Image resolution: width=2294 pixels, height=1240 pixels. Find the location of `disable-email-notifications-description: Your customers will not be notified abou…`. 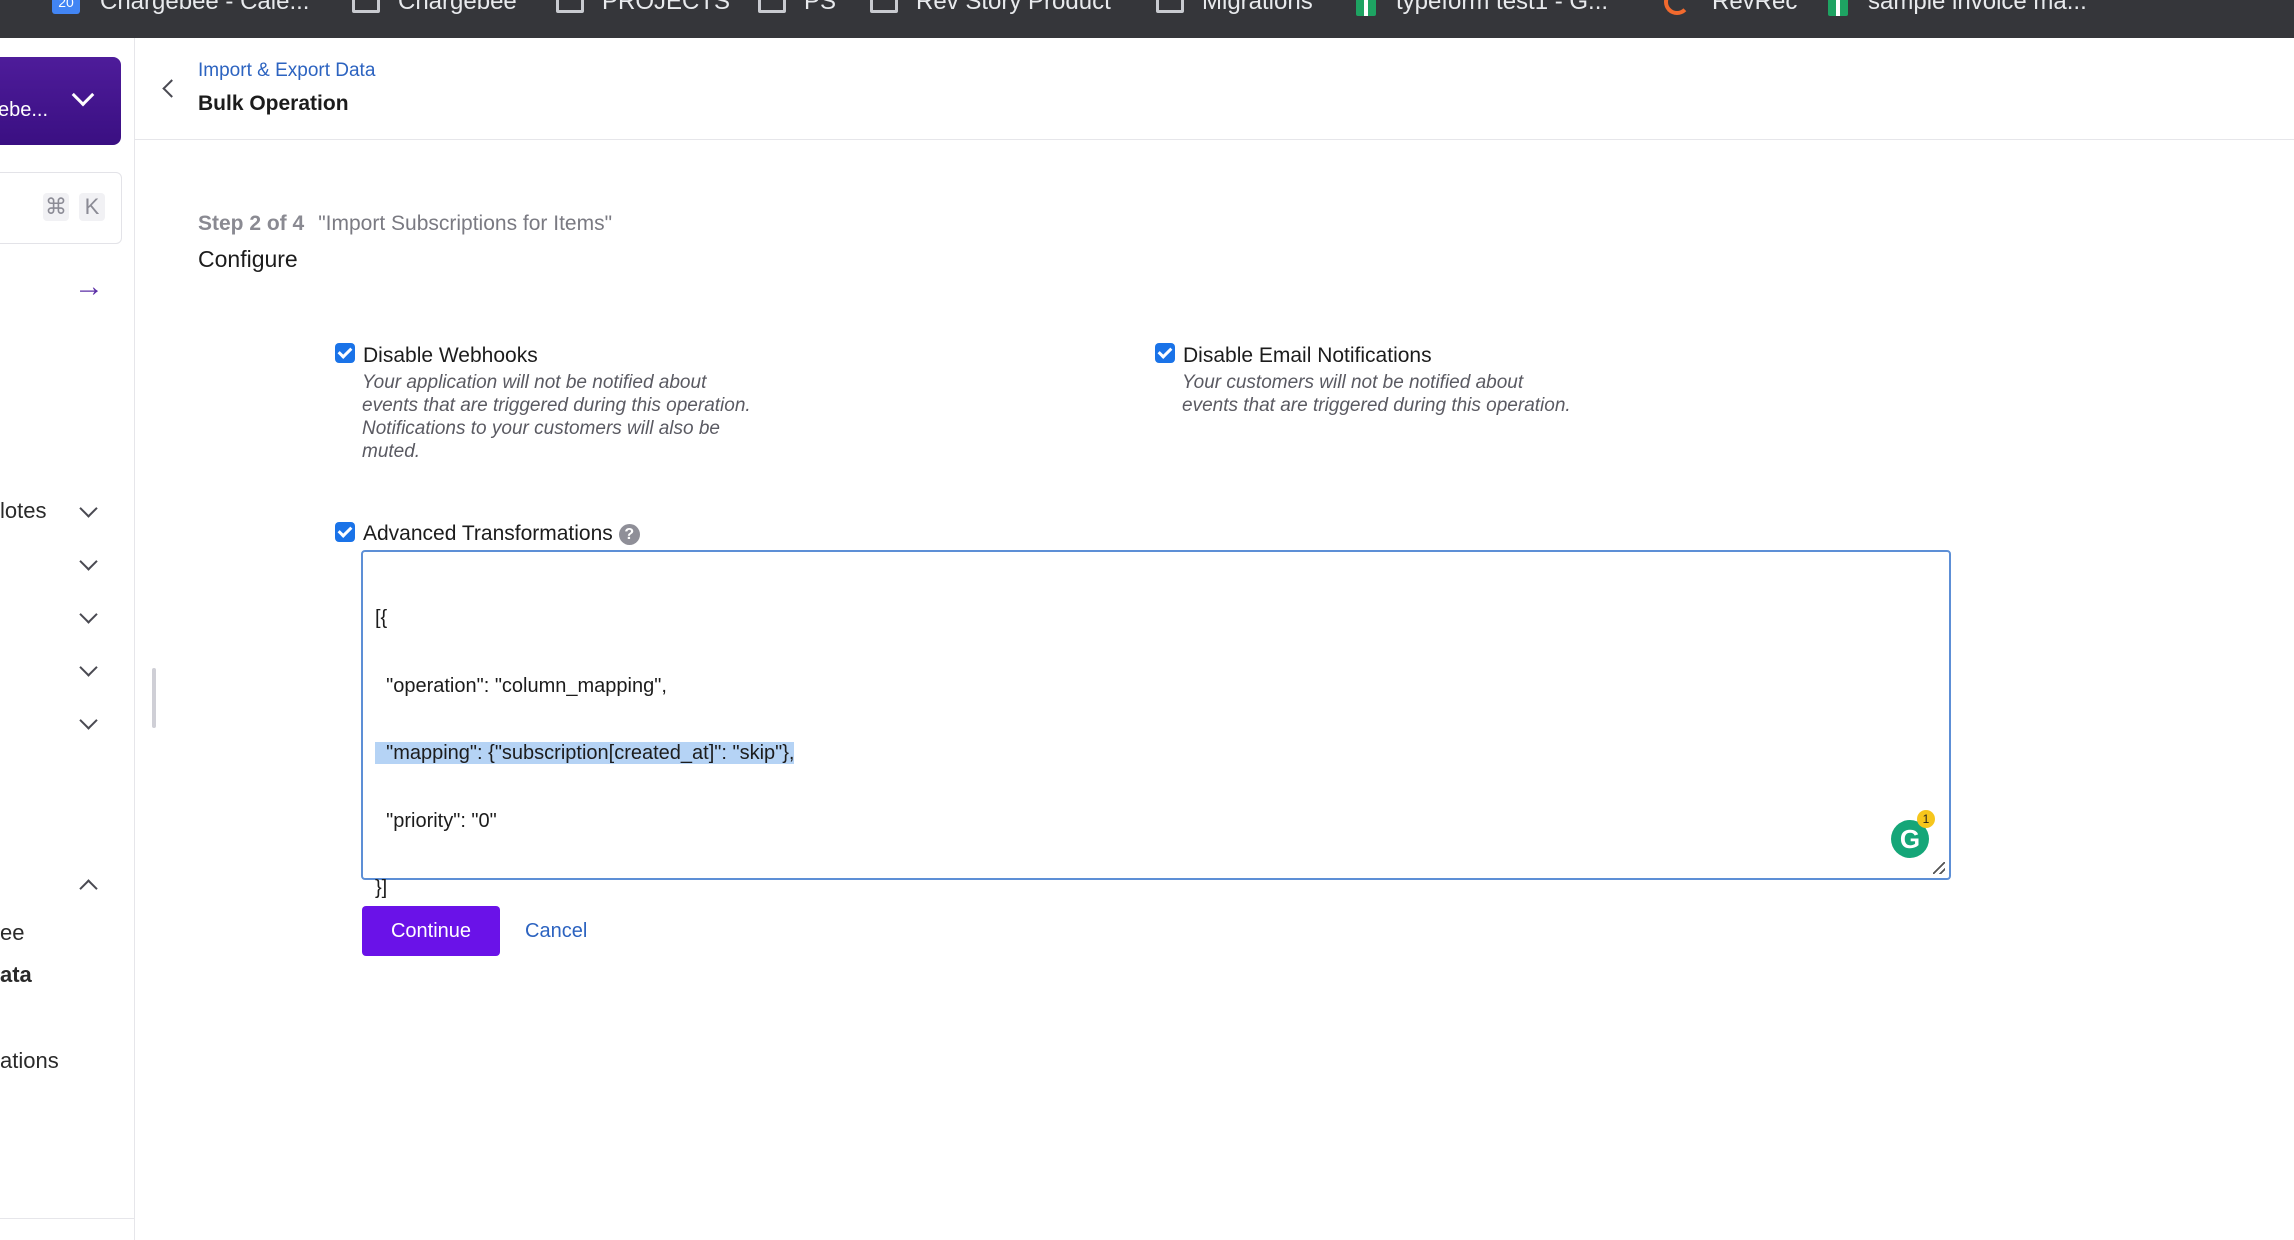

disable-email-notifications-description: Your customers will not be notified abou… is located at coordinates (1376, 394).